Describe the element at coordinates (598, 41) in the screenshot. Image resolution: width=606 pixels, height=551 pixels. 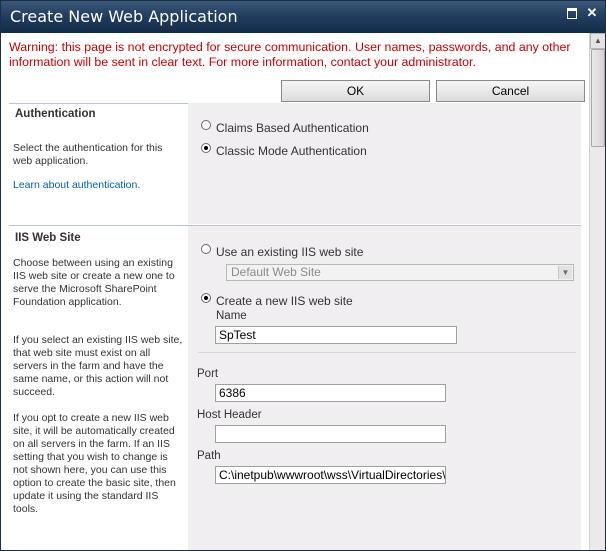
I see `scroll-up-icon: ▲` at that location.